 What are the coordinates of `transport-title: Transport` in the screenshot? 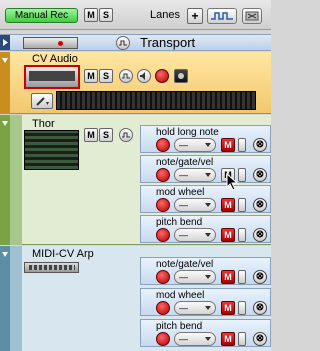 It's located at (168, 42).